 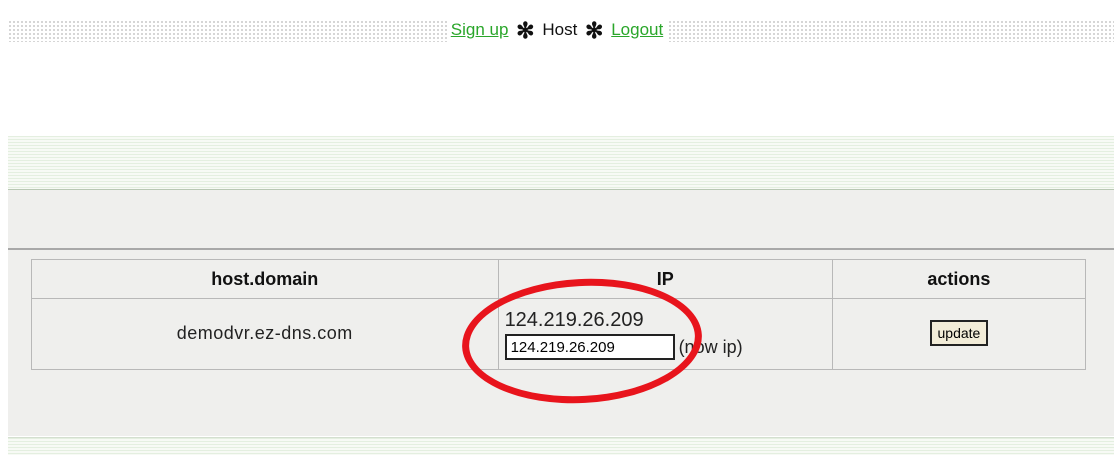 What do you see at coordinates (710, 346) in the screenshot?
I see `now-ip-label: (now ip)` at bounding box center [710, 346].